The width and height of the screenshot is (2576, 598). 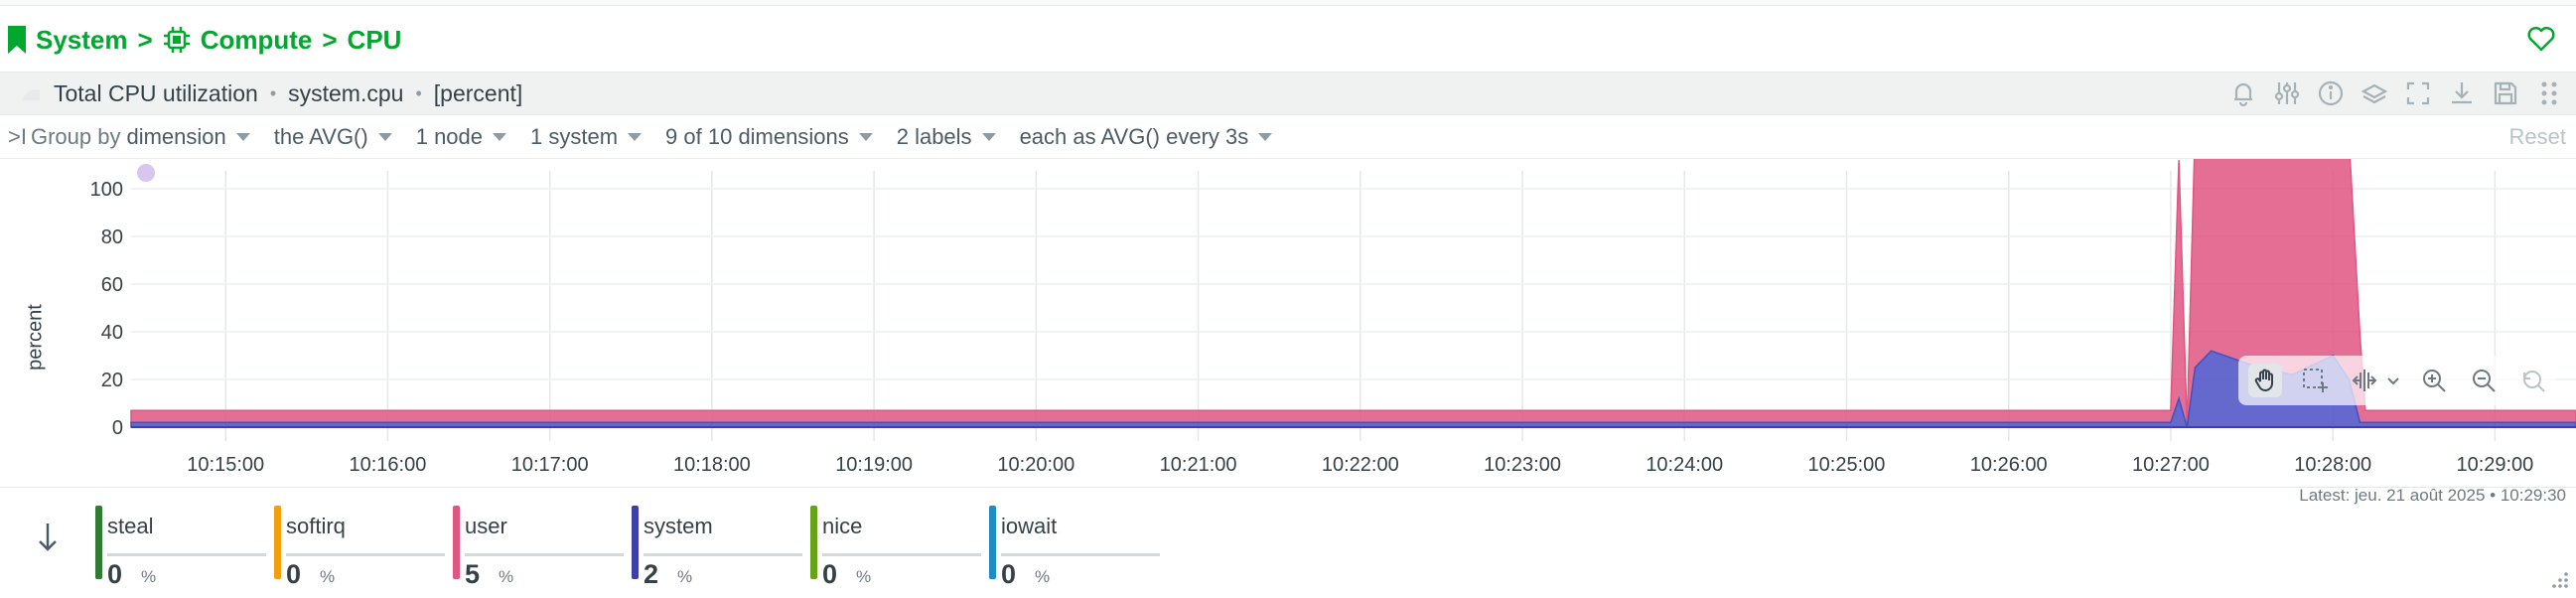 I want to click on time-aggregation-select: each as AVG() every 3s, so click(x=1146, y=137).